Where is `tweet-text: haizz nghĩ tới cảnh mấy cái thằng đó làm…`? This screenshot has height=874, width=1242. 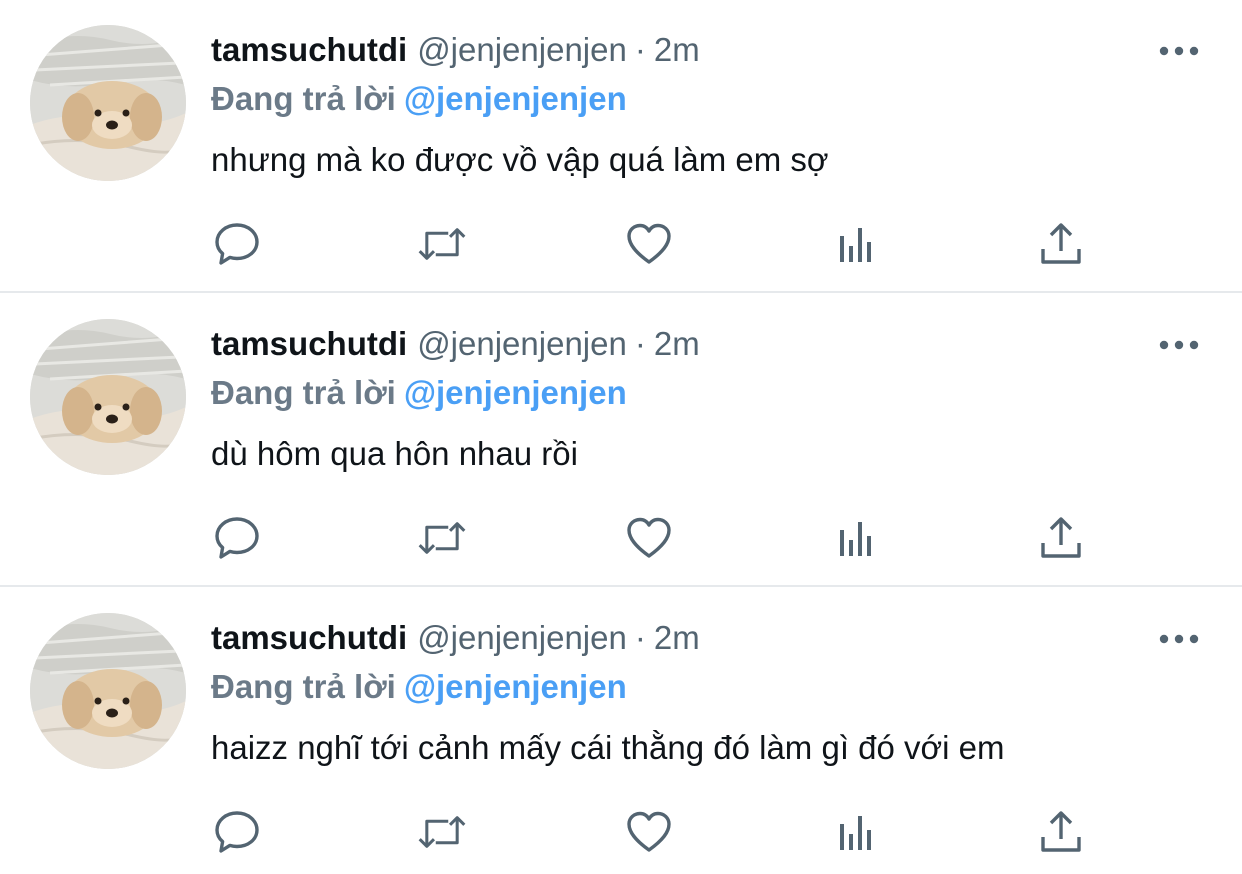
tweet-text: haizz nghĩ tới cảnh mấy cái thằng đó làm… is located at coordinates (608, 747).